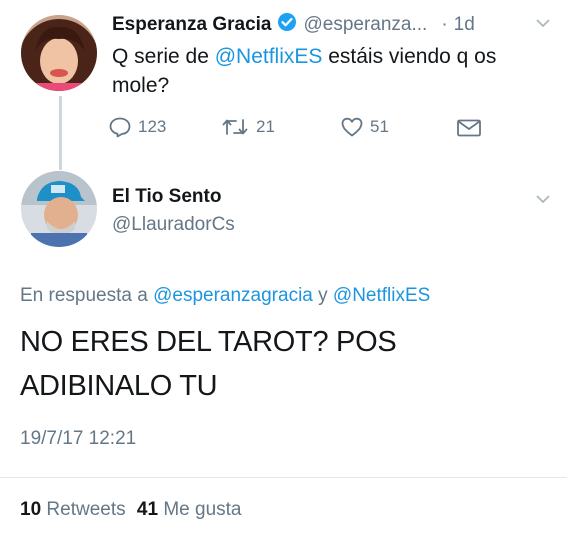 The height and width of the screenshot is (539, 567). I want to click on author-name: Esperanza Gracia, so click(191, 25).